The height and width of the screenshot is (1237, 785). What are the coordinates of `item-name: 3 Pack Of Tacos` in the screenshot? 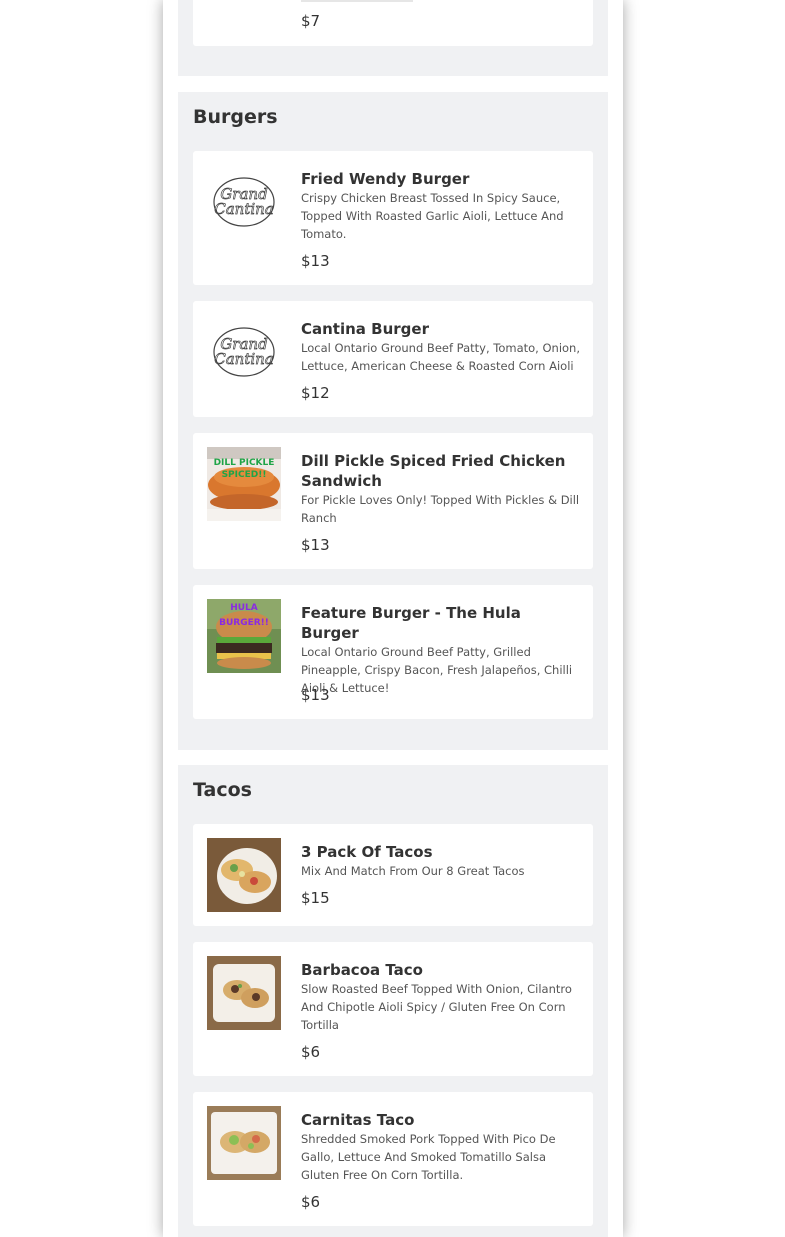 It's located at (367, 852).